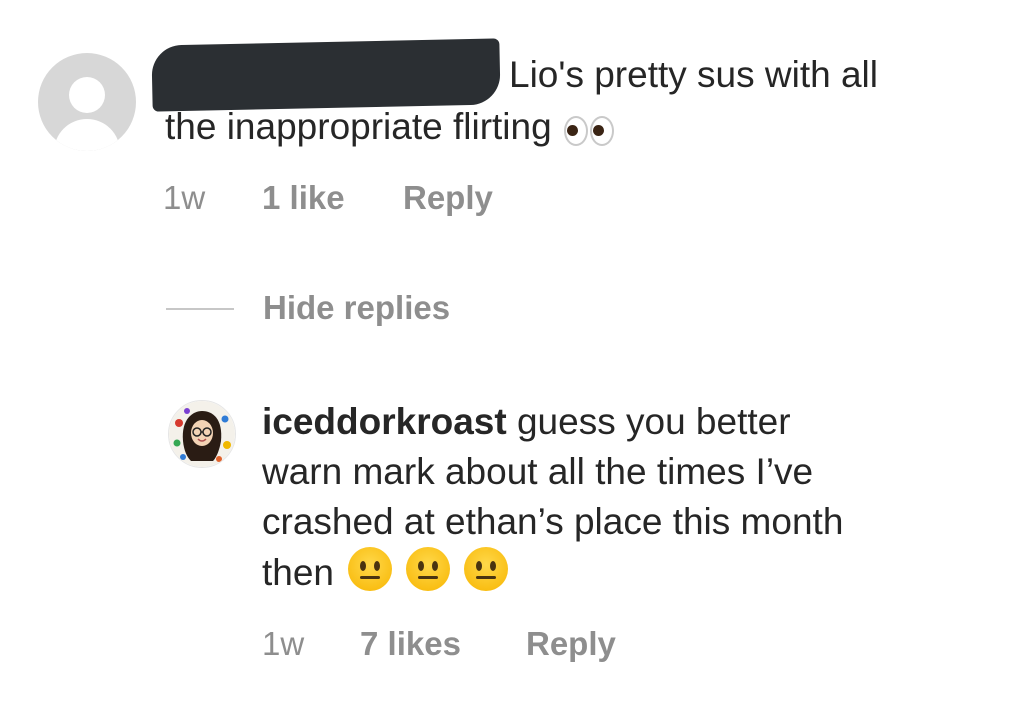  Describe the element at coordinates (87, 95) in the screenshot. I see `avatar-head-shape` at that location.